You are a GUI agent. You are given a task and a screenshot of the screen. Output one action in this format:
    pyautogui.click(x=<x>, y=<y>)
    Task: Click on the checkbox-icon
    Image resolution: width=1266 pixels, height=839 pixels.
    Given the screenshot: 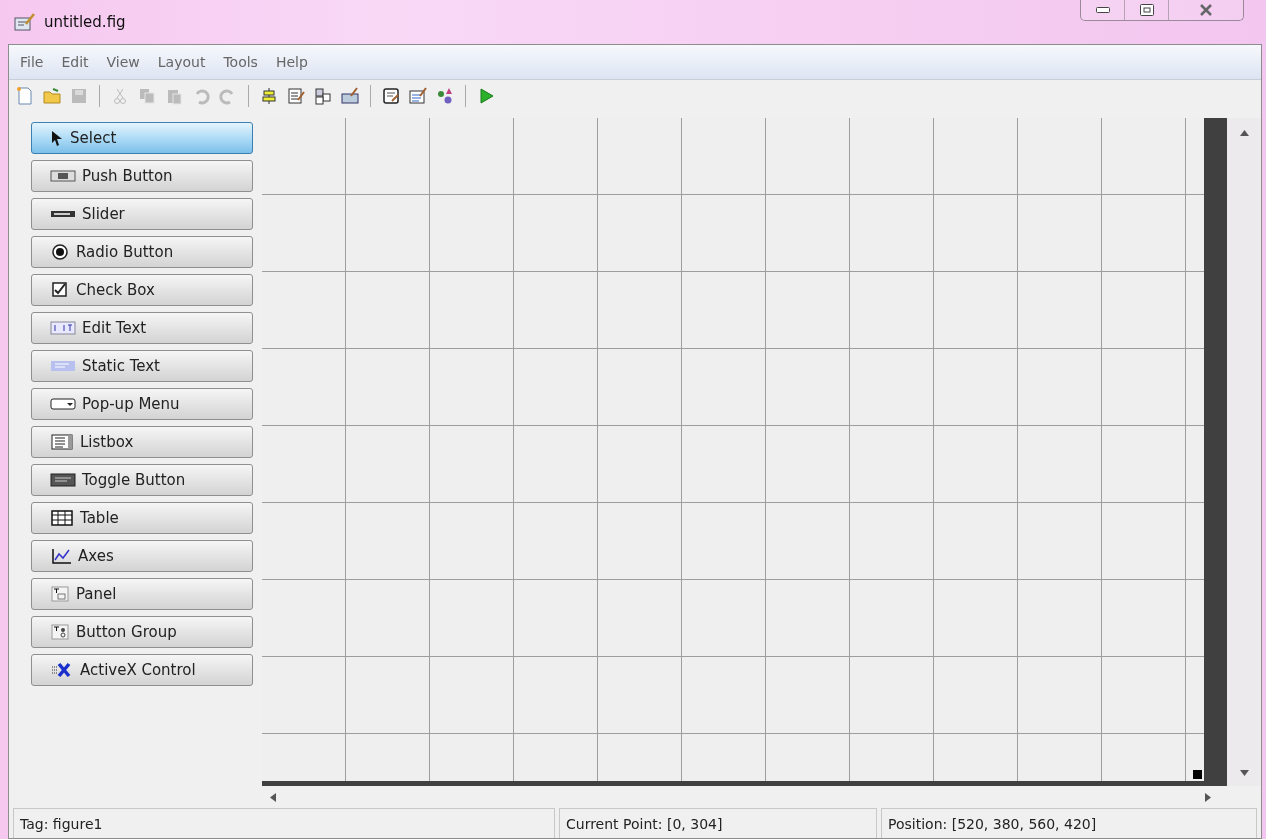 What is the action you would take?
    pyautogui.click(x=60, y=290)
    